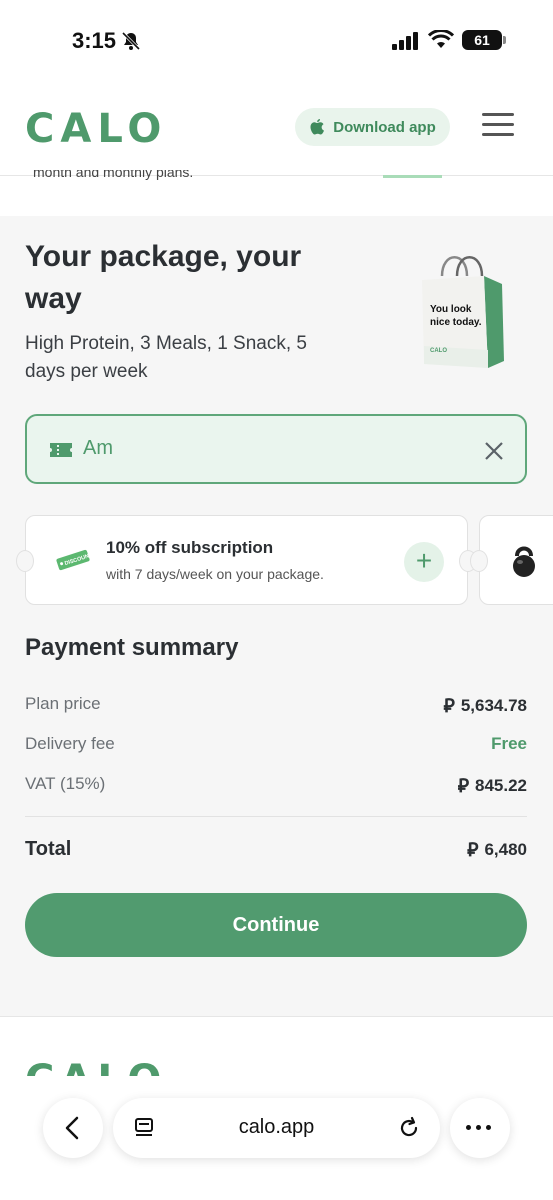 Image resolution: width=553 pixels, height=1200 pixels. Describe the element at coordinates (113, 175) in the screenshot. I see `truncated-text: month and monthly plans.` at that location.